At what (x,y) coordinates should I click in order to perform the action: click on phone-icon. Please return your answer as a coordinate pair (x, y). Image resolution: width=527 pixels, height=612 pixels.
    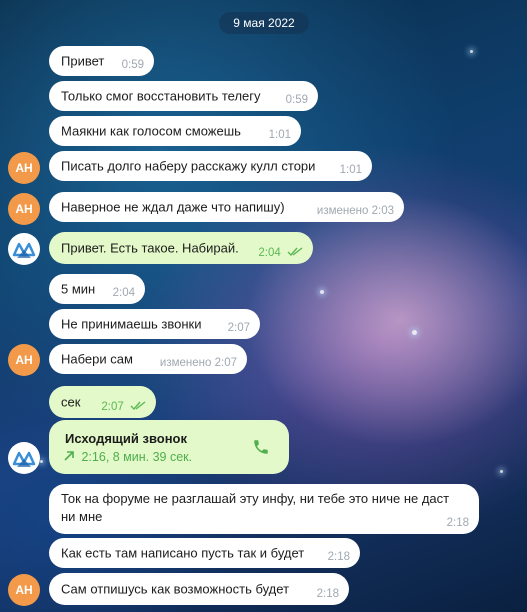
    Looking at the image, I should click on (261, 447).